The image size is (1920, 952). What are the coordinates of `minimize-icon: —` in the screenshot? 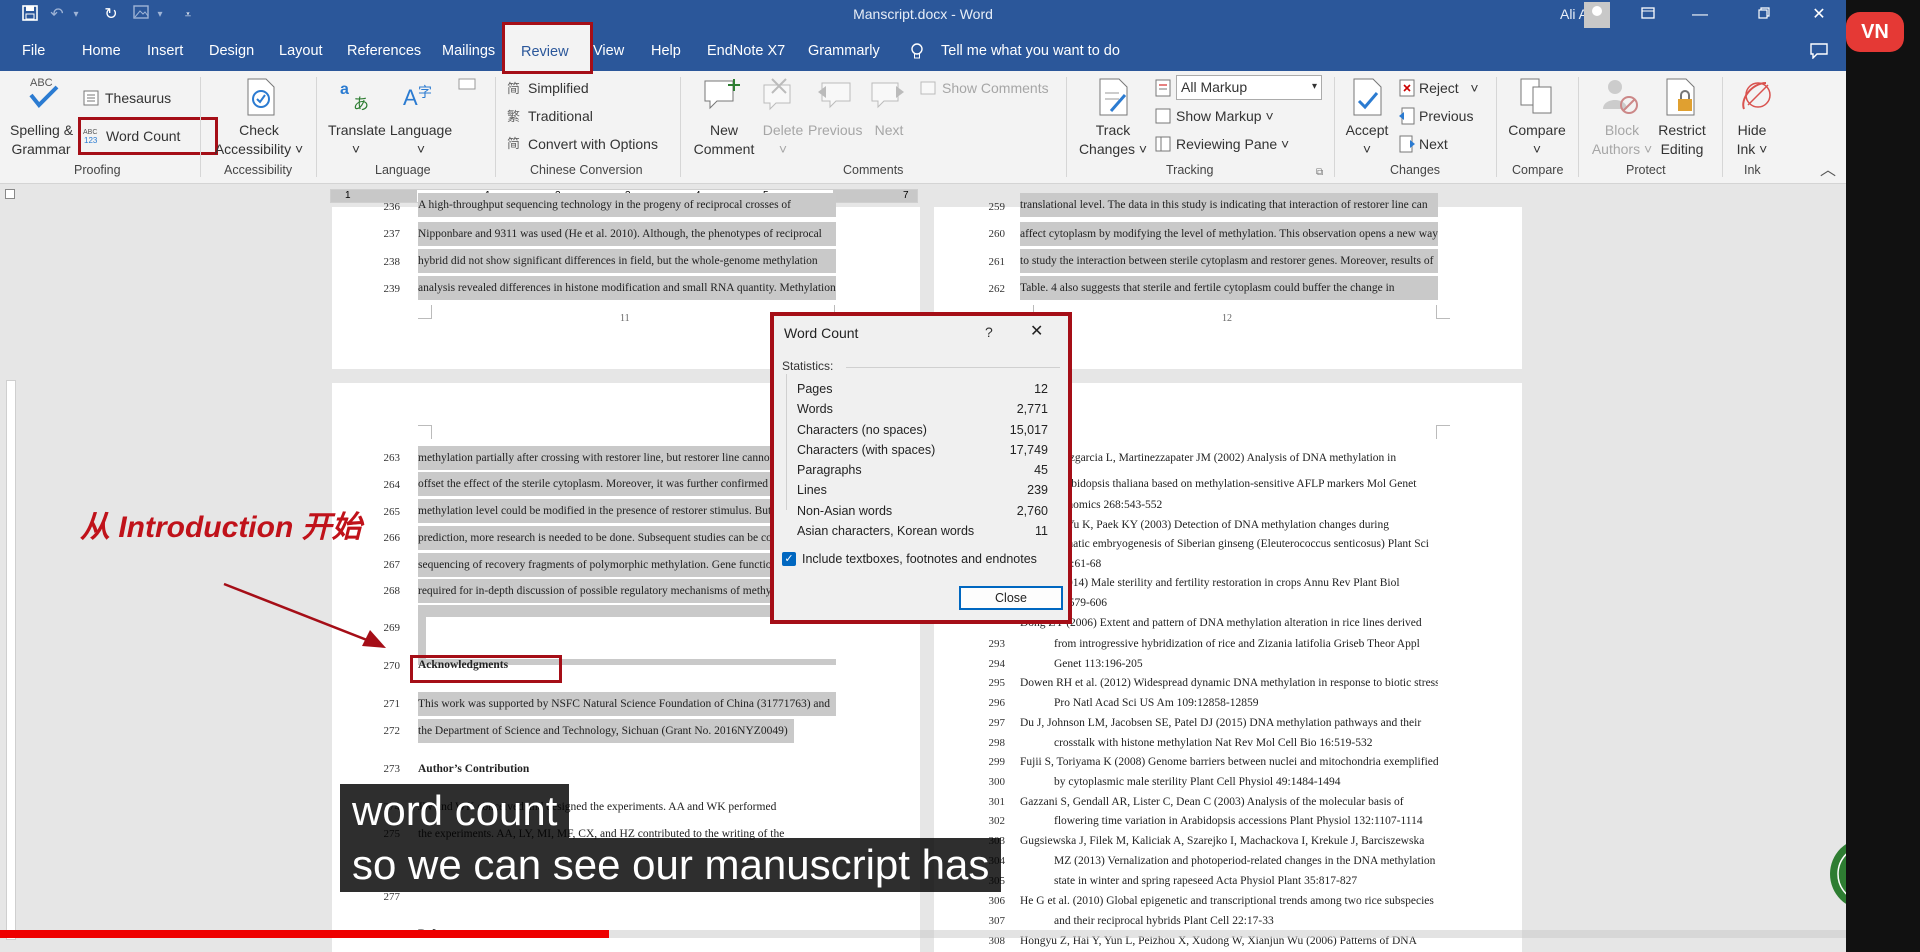 It's located at (1700, 15).